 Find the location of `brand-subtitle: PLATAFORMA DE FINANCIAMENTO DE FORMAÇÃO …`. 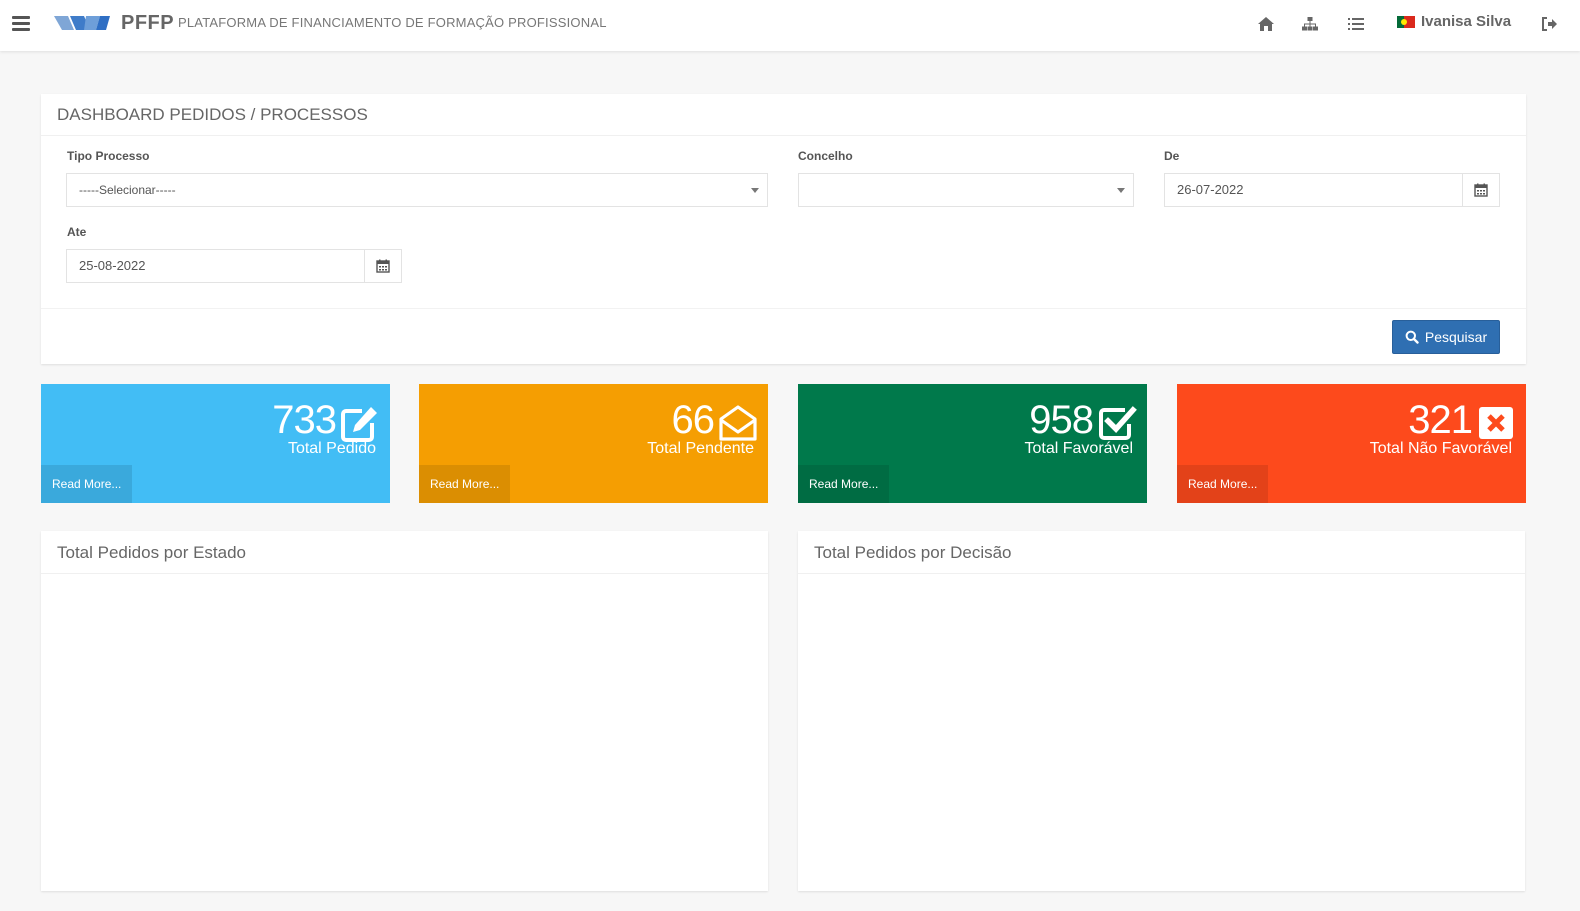

brand-subtitle: PLATAFORMA DE FINANCIAMENTO DE FORMAÇÃO … is located at coordinates (392, 22).